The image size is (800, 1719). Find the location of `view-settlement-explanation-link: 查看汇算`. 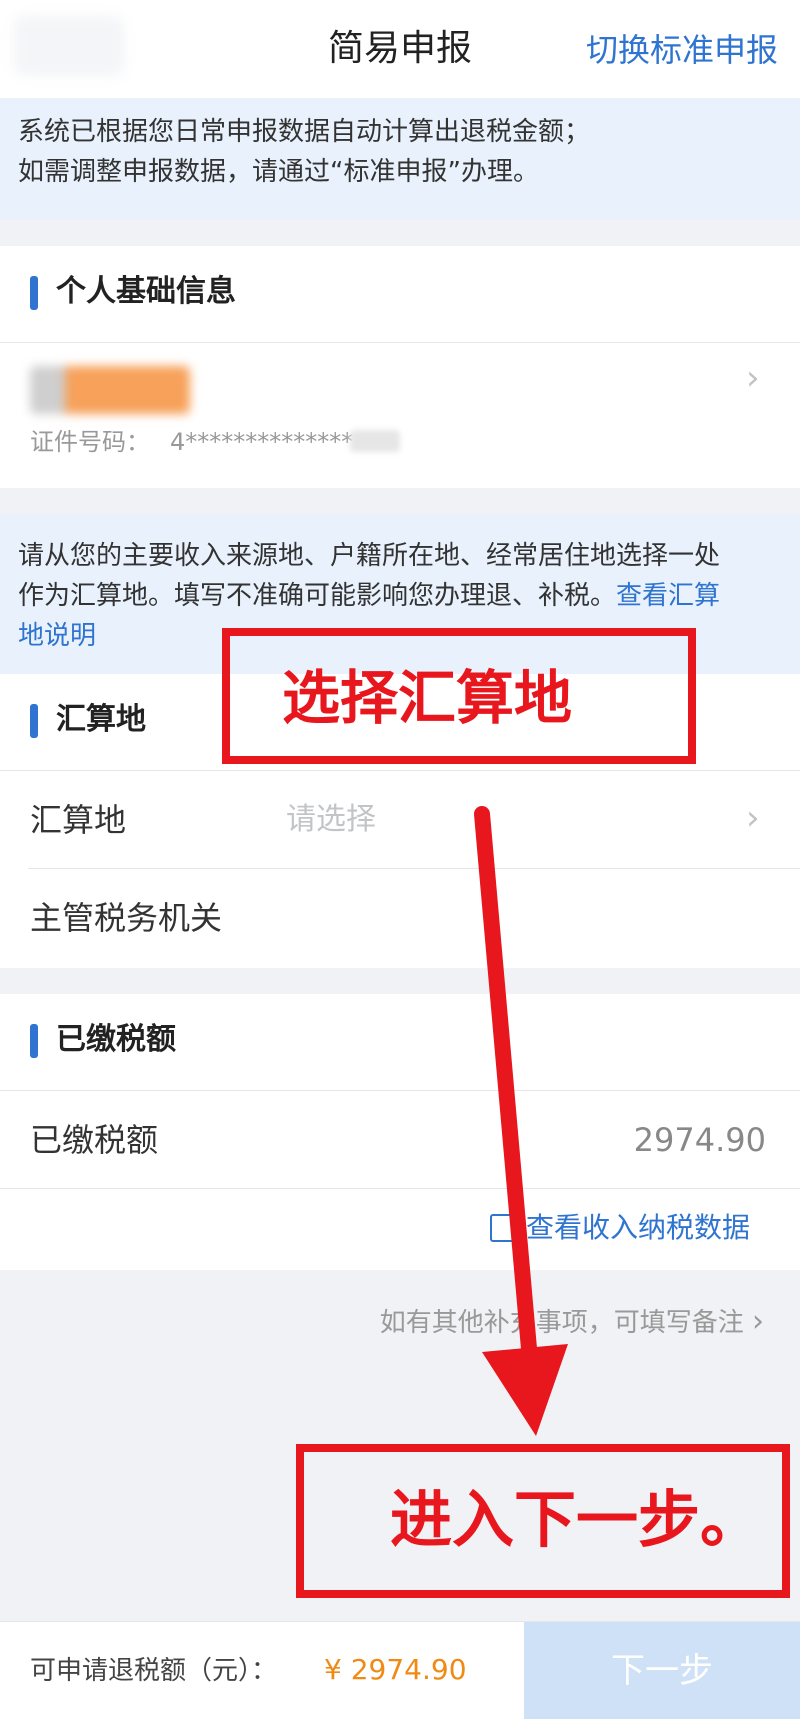

view-settlement-explanation-link: 查看汇算 is located at coordinates (668, 596).